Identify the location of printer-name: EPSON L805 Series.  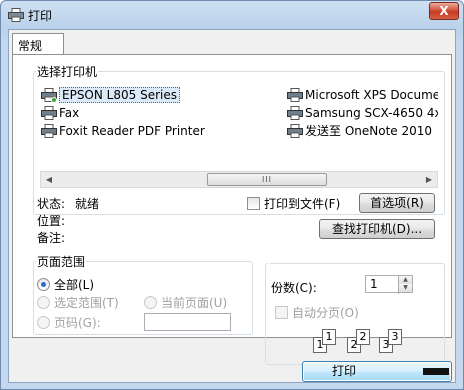
(119, 95).